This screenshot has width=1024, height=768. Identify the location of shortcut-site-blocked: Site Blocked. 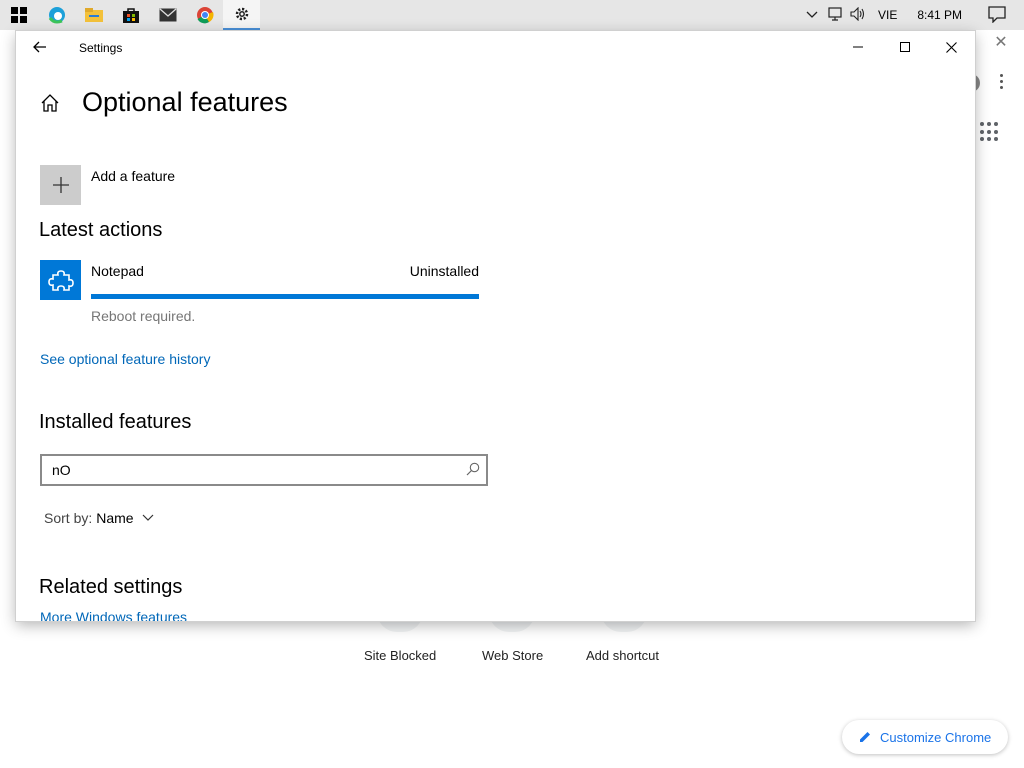
(400, 655).